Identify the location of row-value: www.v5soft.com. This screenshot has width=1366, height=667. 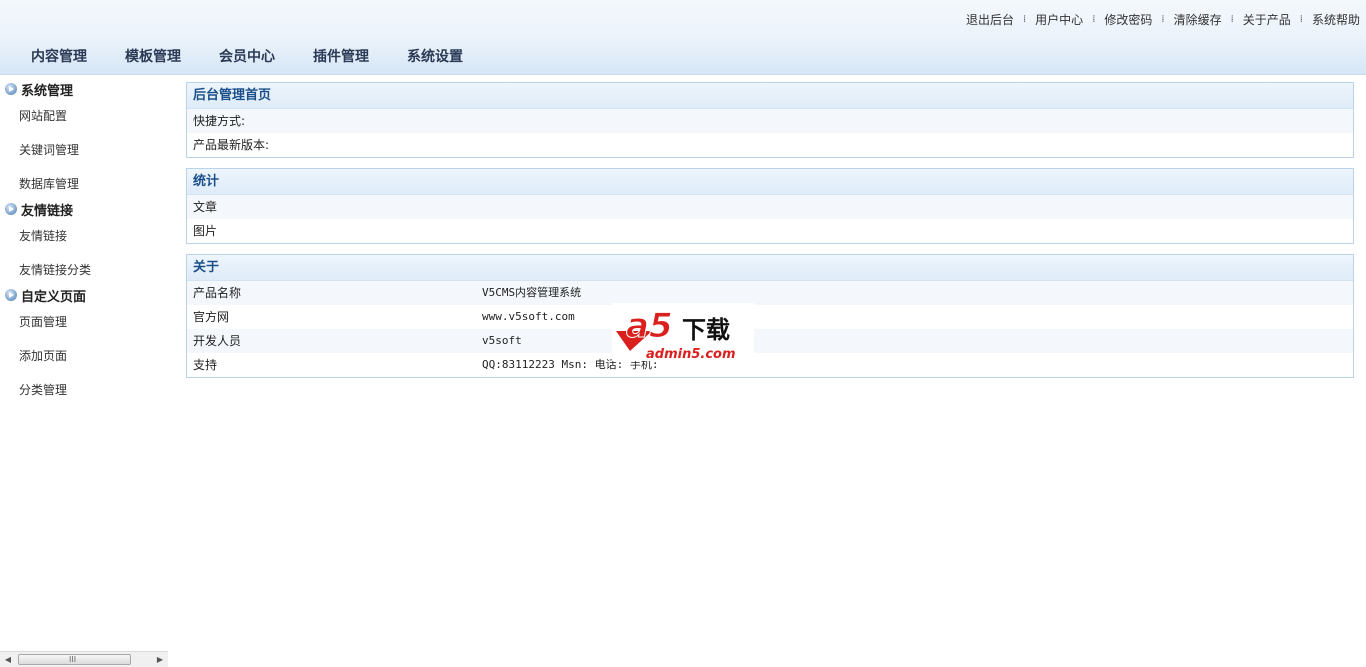
(528, 316).